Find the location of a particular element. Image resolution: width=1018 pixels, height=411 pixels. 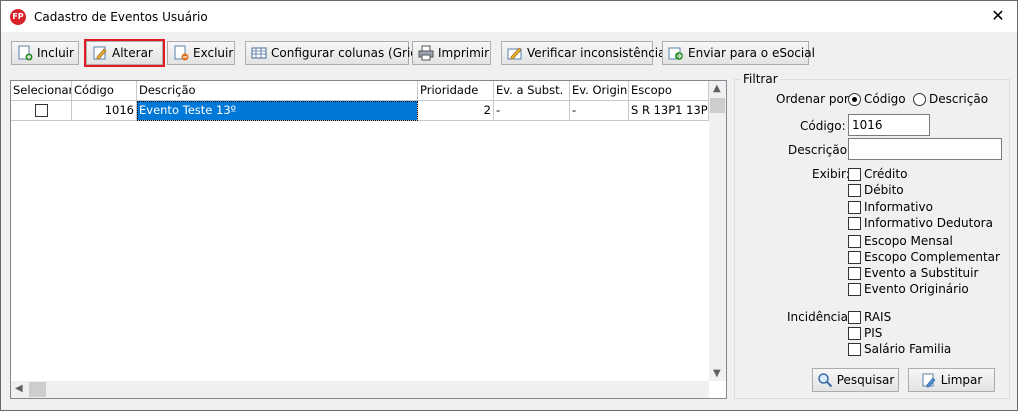

alterar-button: Alterar is located at coordinates (124, 53).